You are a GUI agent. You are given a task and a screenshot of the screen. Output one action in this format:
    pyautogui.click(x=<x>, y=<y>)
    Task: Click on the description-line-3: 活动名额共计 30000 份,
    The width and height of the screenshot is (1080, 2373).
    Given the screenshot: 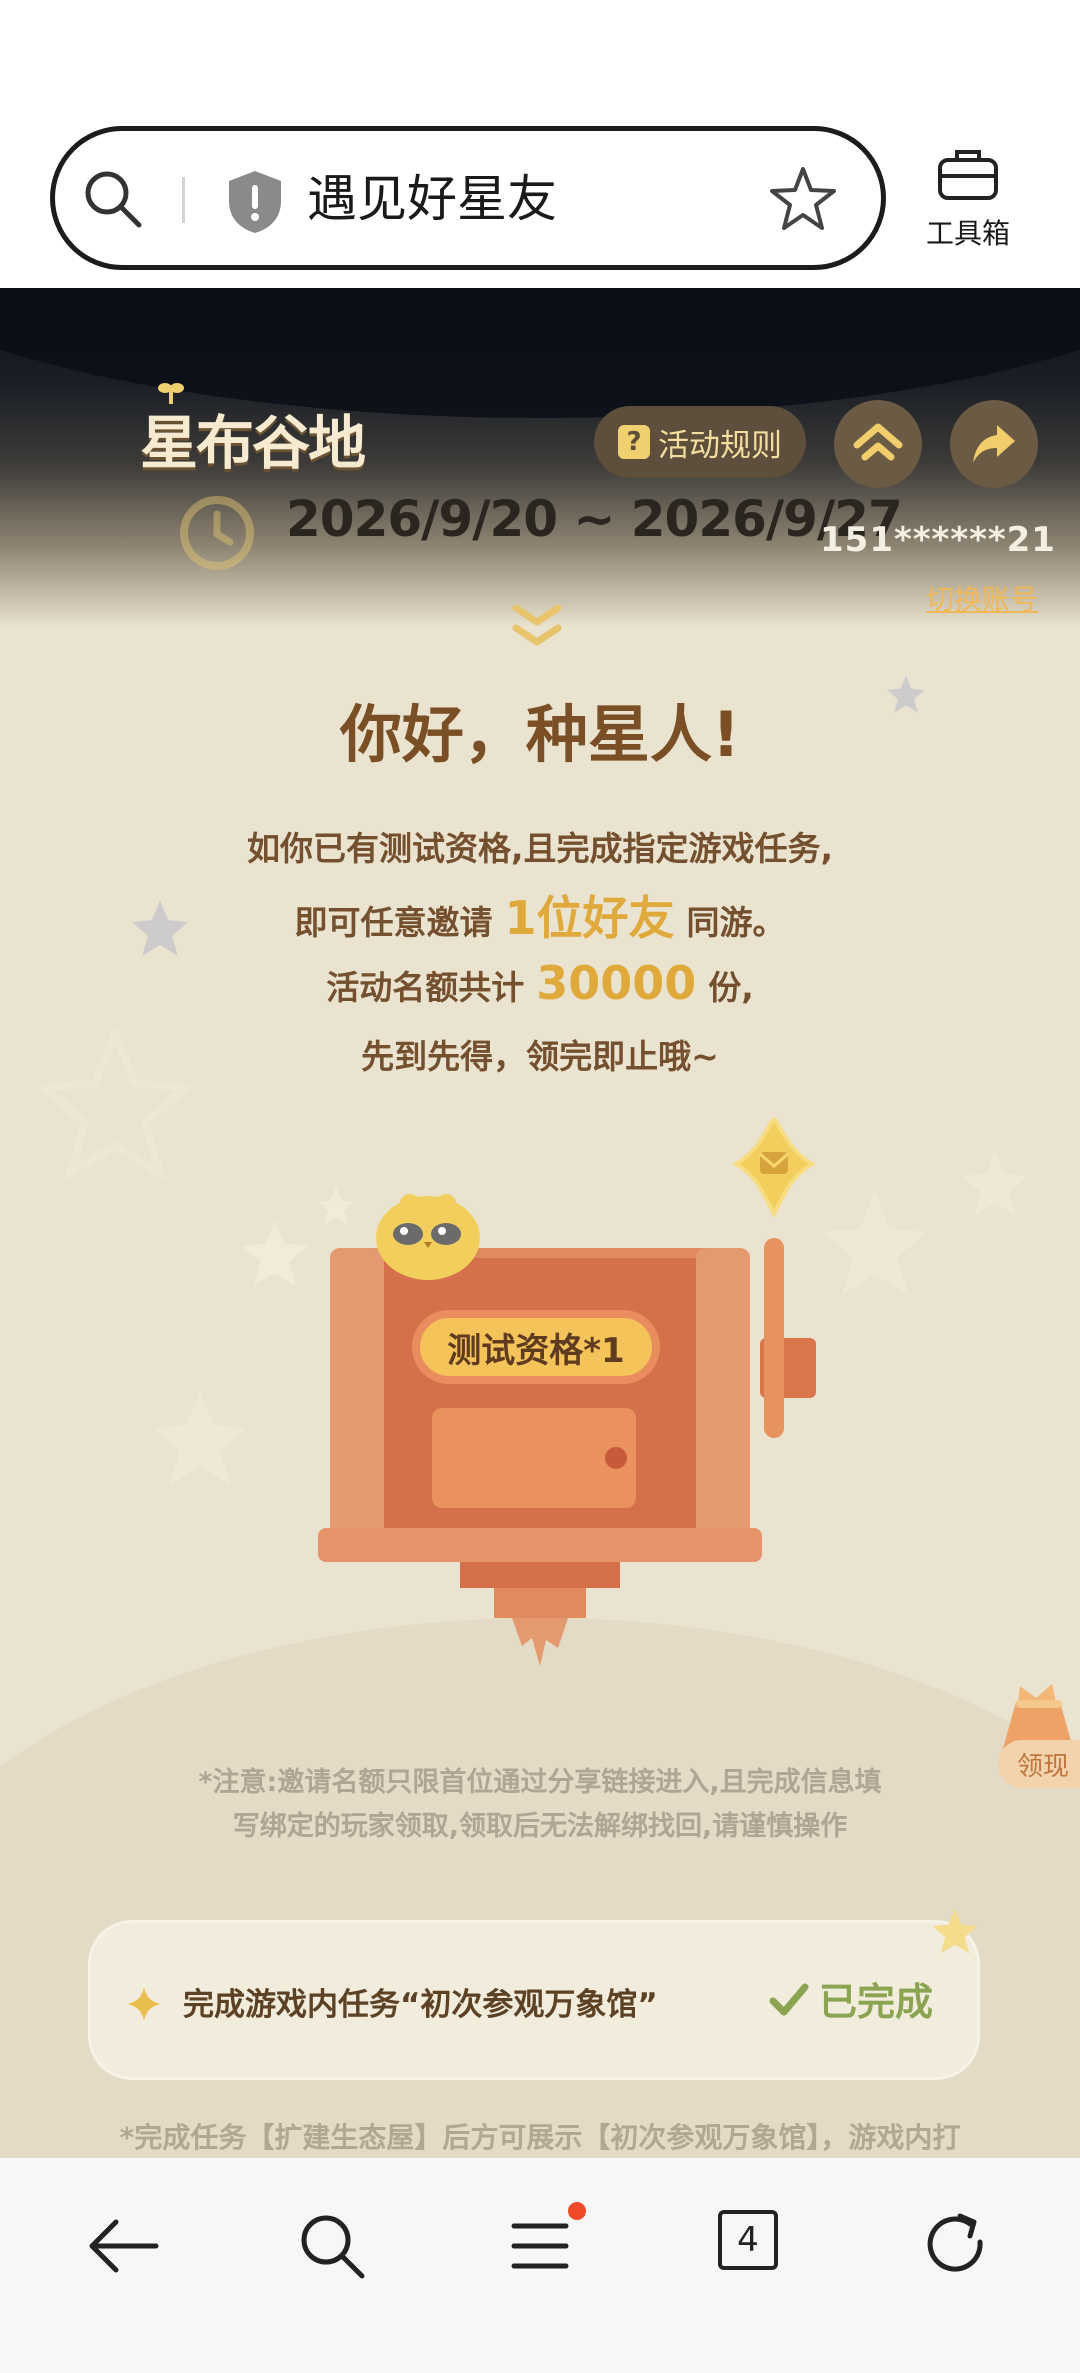 What is the action you would take?
    pyautogui.click(x=540, y=983)
    